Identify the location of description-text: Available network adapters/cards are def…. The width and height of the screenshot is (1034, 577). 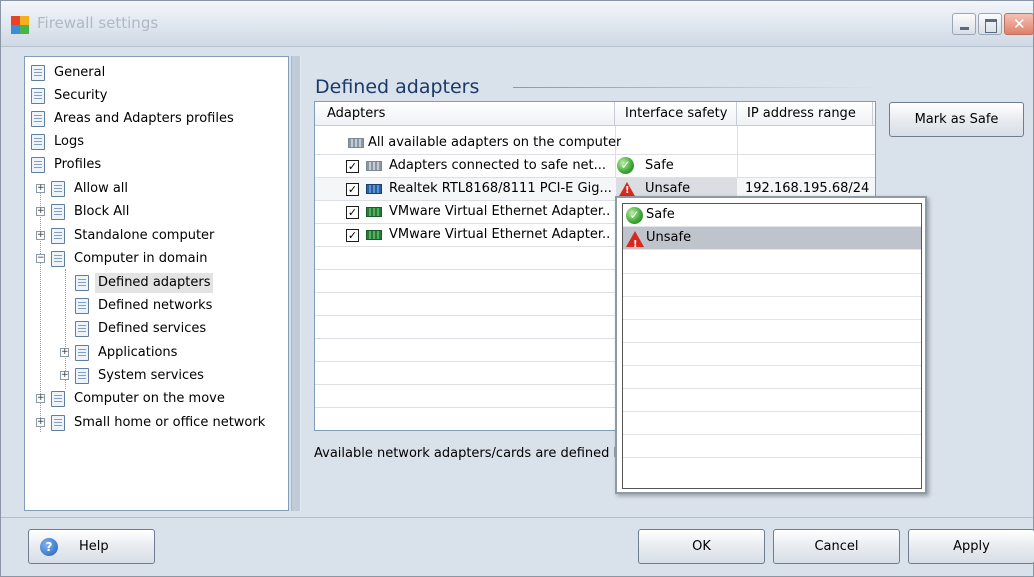
(472, 453).